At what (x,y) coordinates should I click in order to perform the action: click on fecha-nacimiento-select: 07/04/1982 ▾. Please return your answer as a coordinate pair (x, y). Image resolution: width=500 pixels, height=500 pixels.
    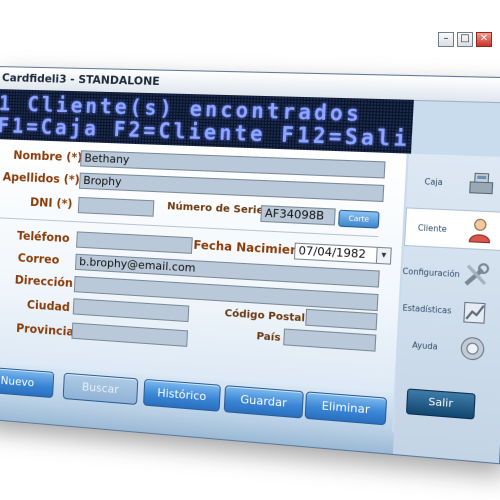
    Looking at the image, I should click on (342, 253).